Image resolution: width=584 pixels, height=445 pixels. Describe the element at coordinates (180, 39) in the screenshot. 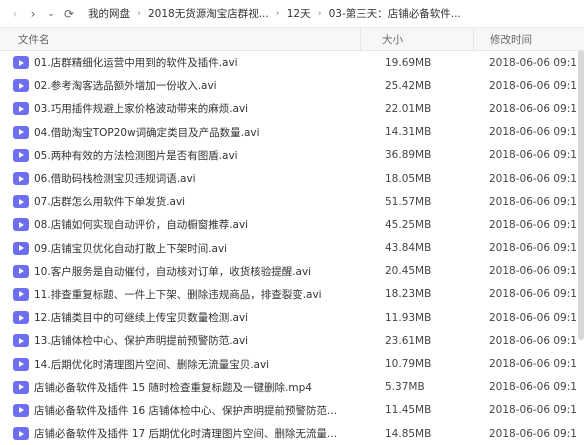

I see `column-header-name: 文件名` at that location.